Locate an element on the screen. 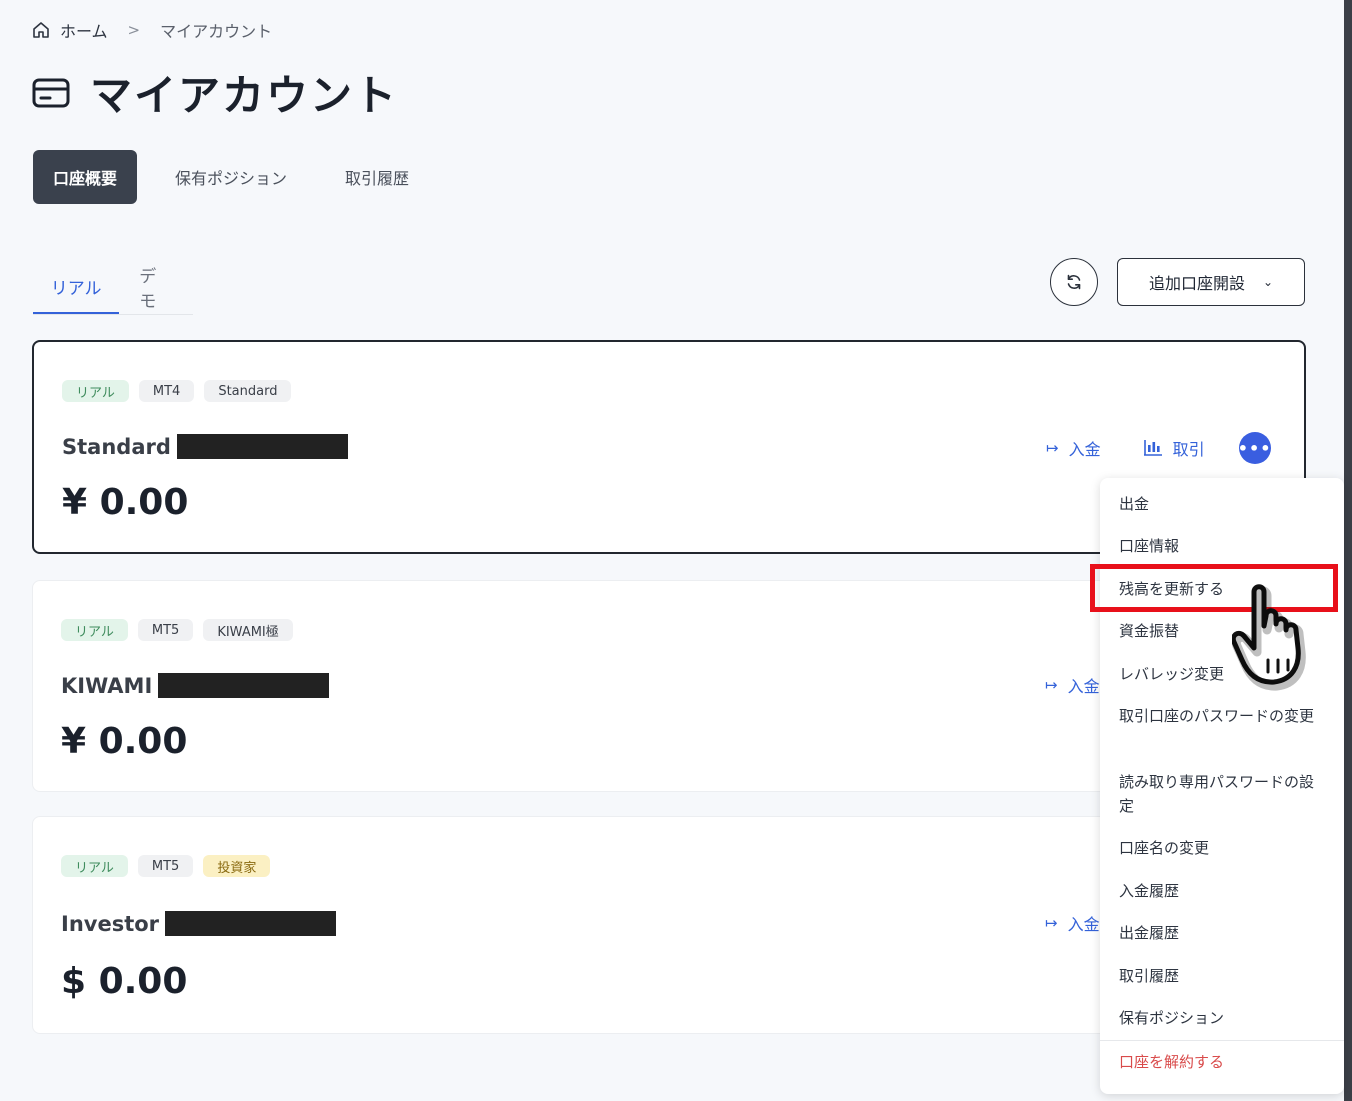 The image size is (1352, 1101). account-badges: リアル MT5 KIWAMI極 is located at coordinates (182, 630).